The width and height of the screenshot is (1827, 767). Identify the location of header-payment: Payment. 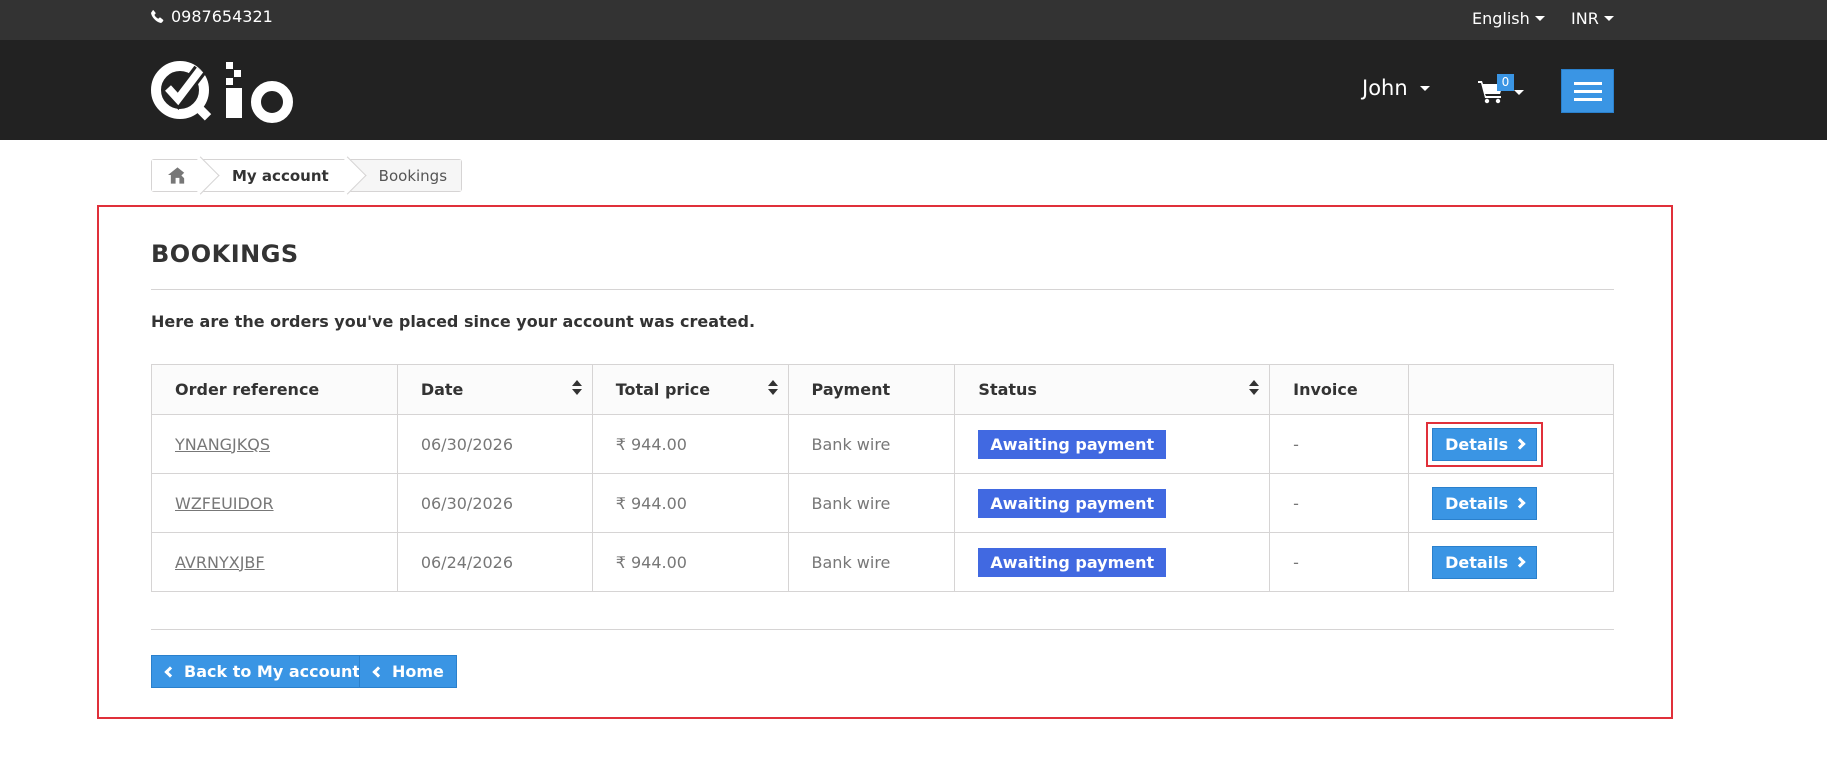
(871, 389).